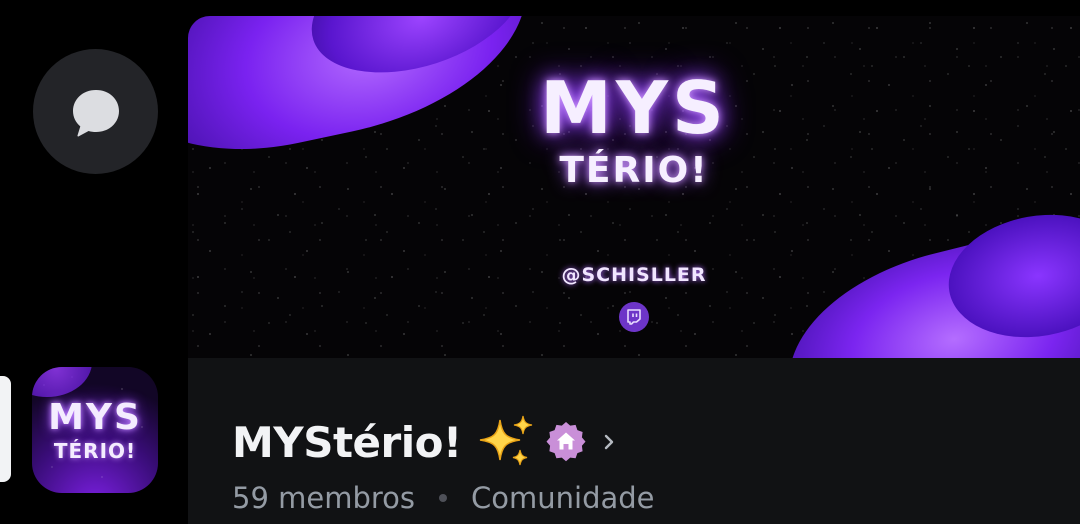  What do you see at coordinates (95, 451) in the screenshot?
I see `server-icon-logo-bottom: TÉRIO!` at bounding box center [95, 451].